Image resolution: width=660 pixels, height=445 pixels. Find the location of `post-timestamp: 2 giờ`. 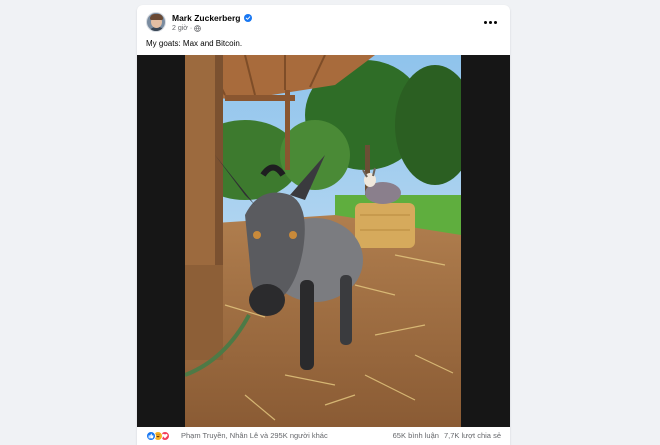

post-timestamp: 2 giờ is located at coordinates (180, 28).